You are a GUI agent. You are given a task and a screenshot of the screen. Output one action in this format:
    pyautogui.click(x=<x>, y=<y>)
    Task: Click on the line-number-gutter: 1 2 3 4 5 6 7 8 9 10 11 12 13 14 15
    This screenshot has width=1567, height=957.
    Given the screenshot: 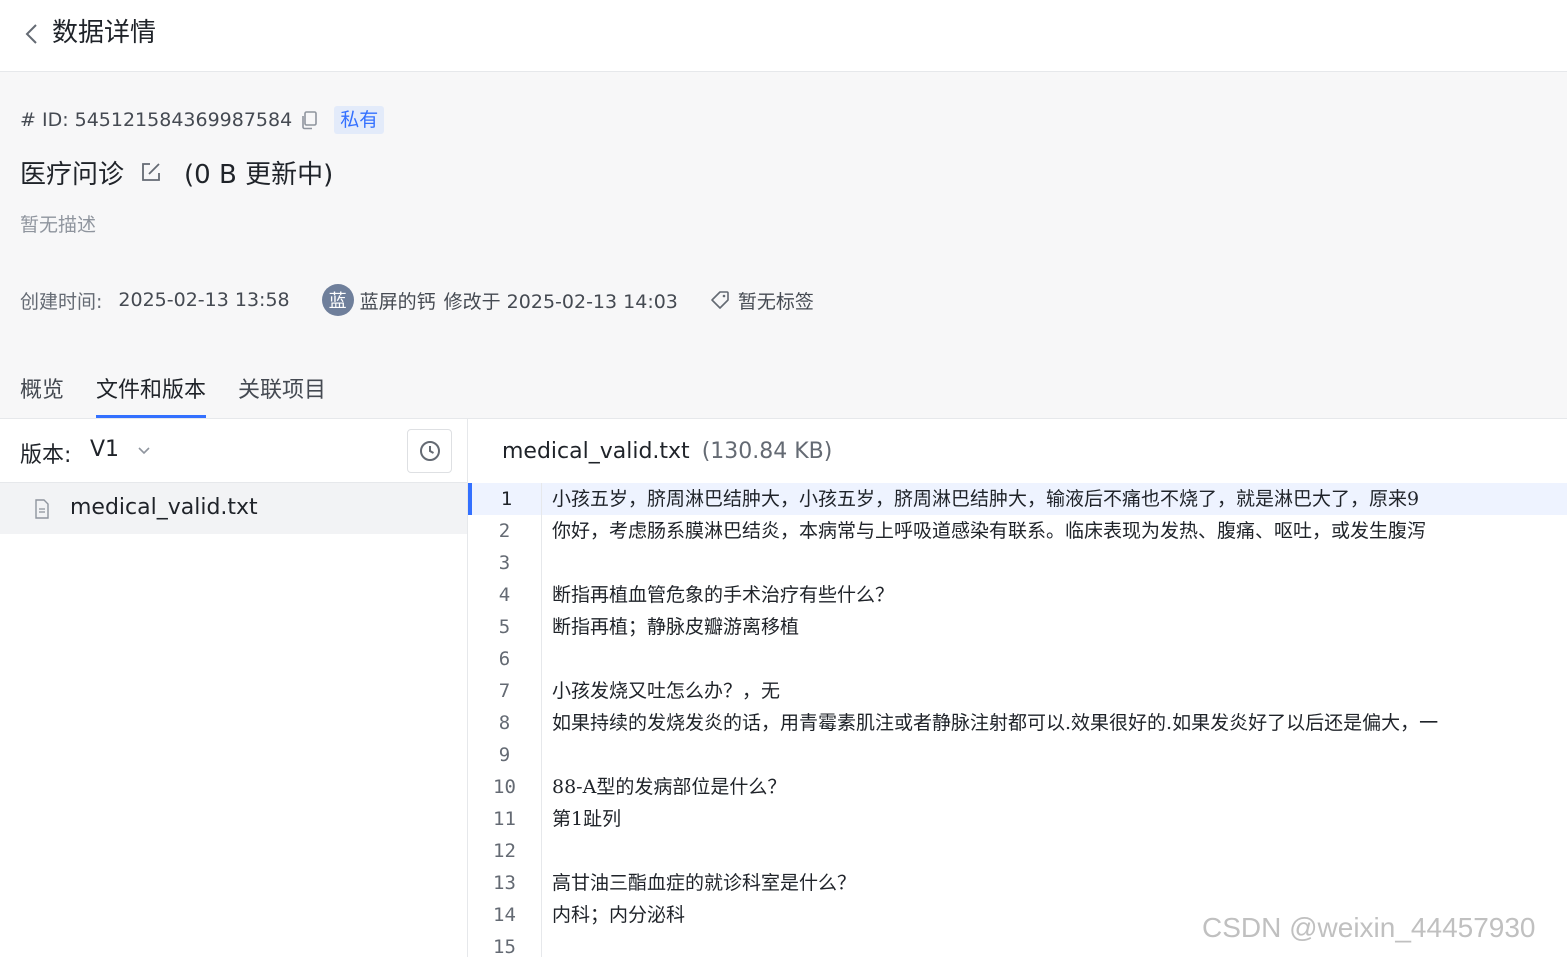 What is the action you would take?
    pyautogui.click(x=505, y=720)
    